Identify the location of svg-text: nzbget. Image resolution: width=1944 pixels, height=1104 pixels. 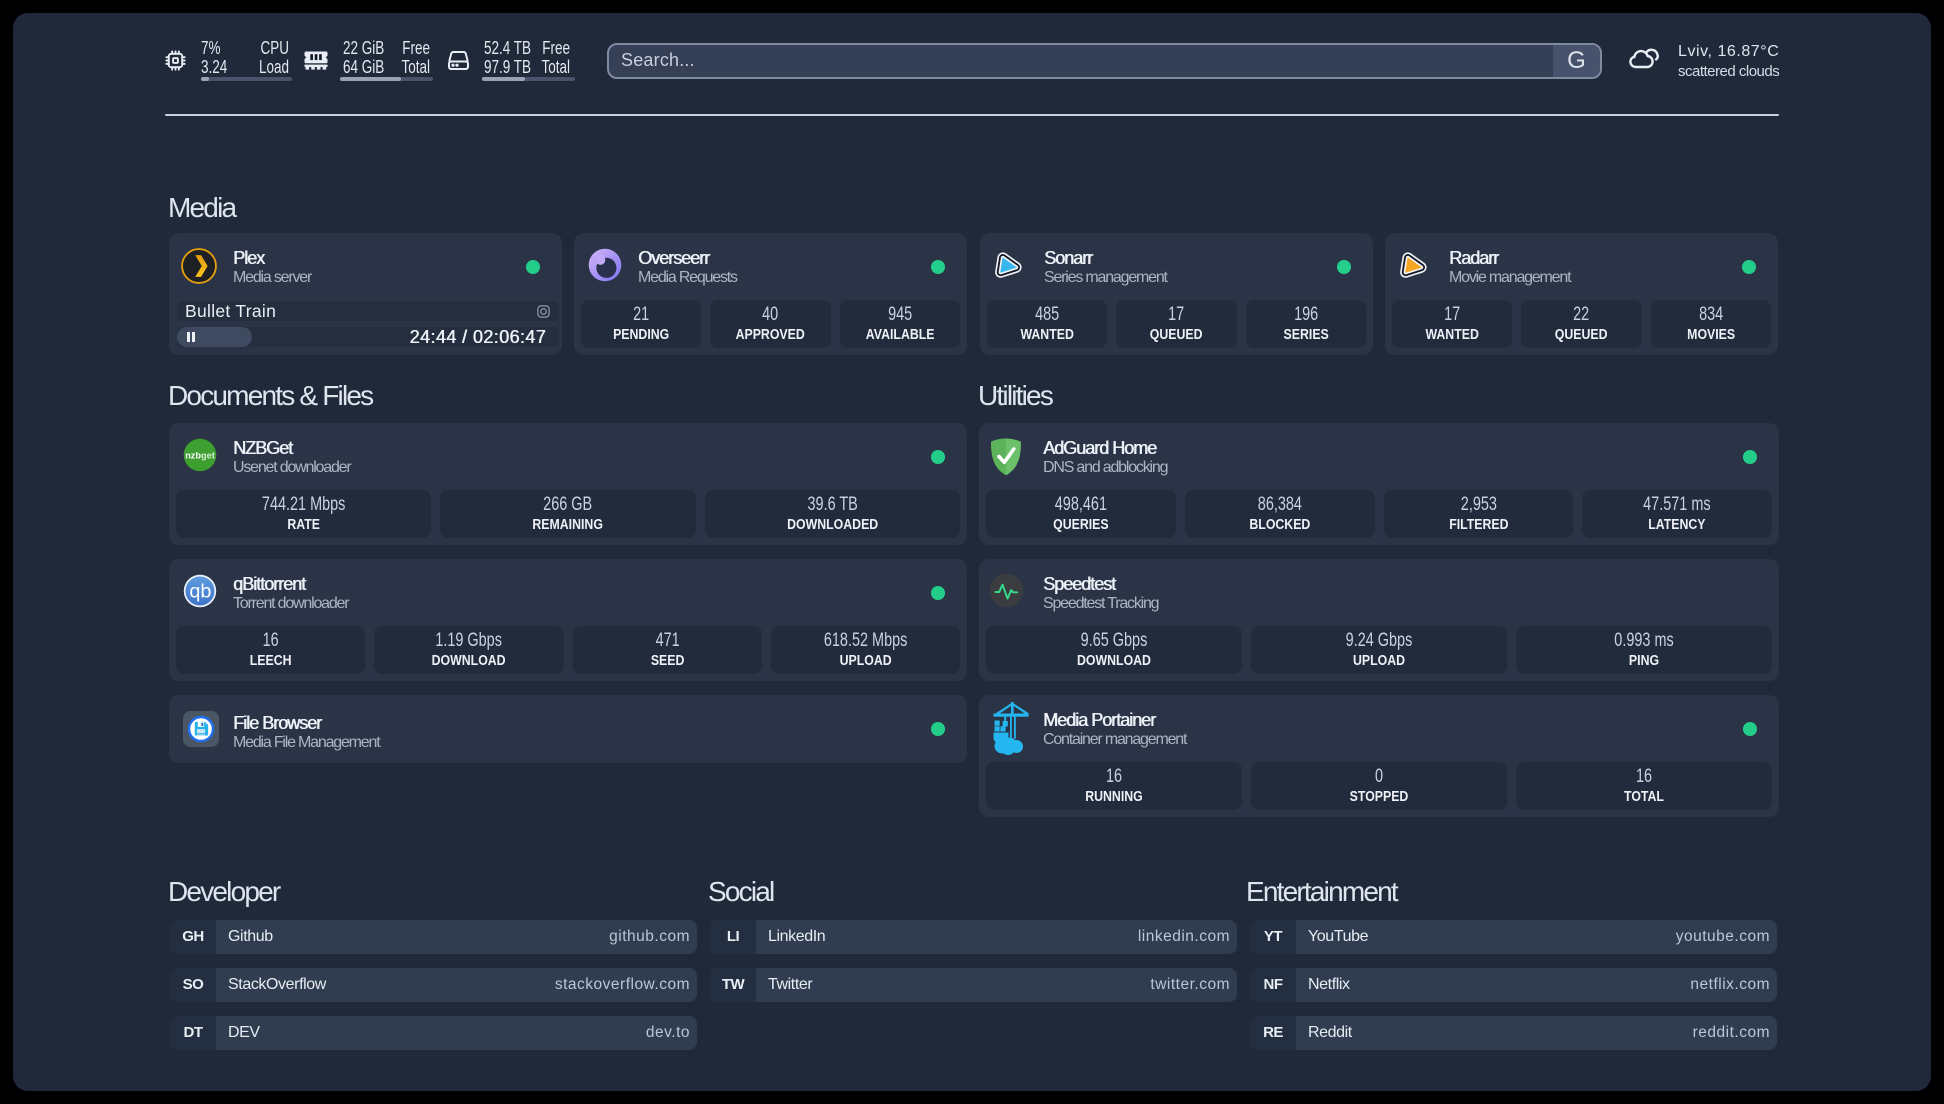
(200, 456).